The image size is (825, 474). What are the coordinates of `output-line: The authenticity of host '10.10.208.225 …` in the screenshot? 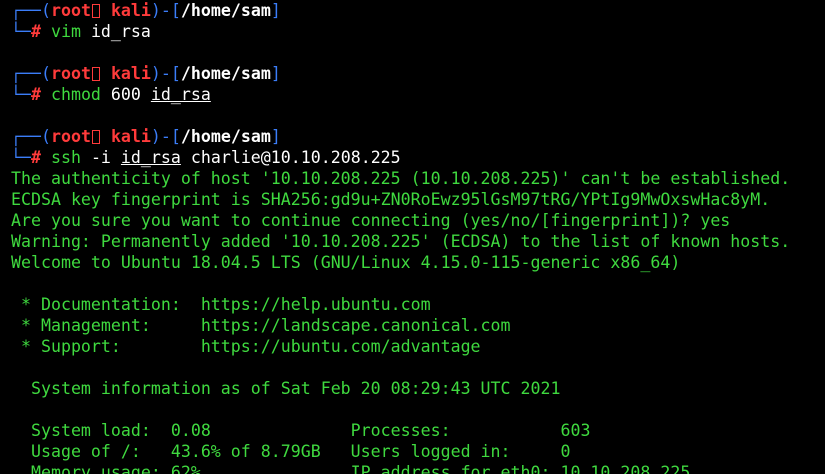 It's located at (401, 178).